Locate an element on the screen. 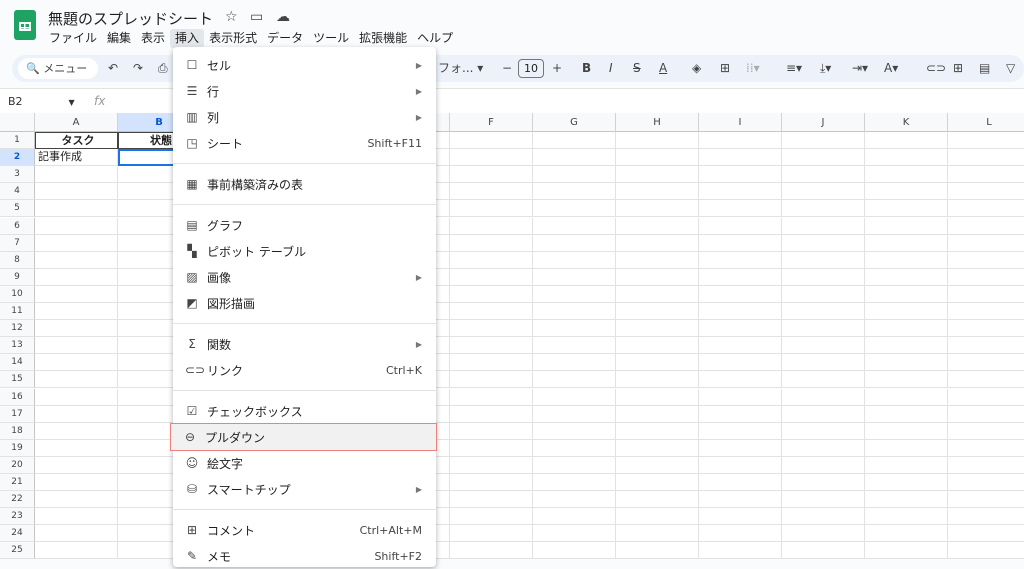  cell-I10 is located at coordinates (740, 294).